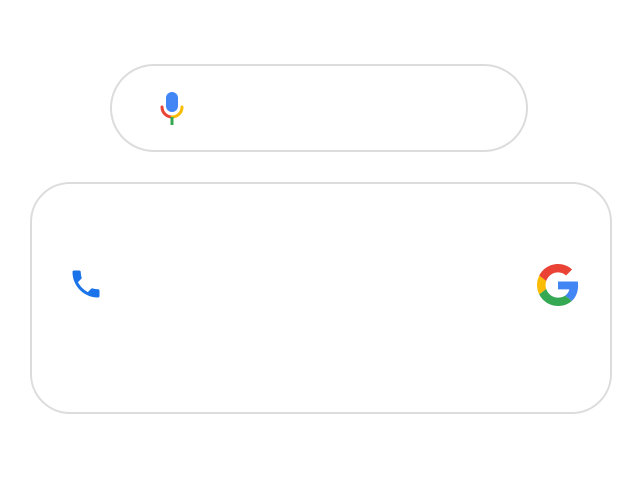 The image size is (642, 478). I want to click on microphone-icon, so click(172, 110).